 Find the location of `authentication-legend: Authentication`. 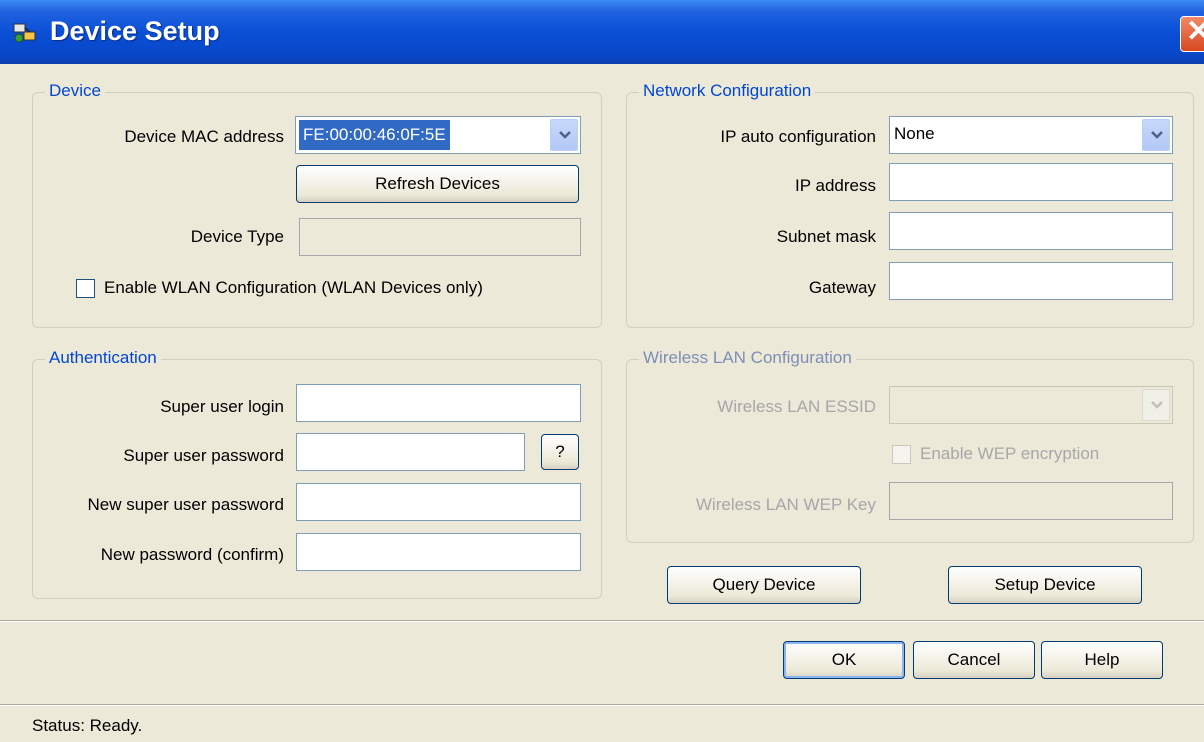

authentication-legend: Authentication is located at coordinates (103, 358).